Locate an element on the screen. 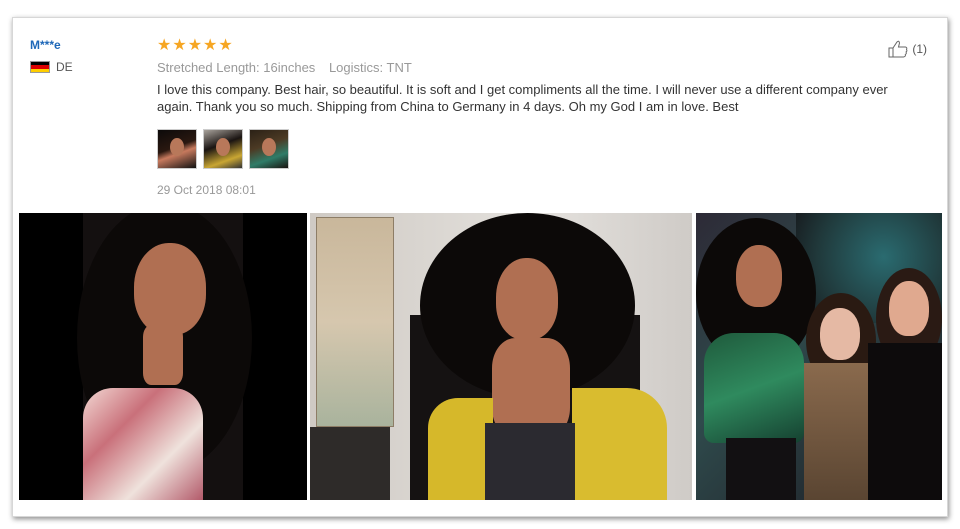 The image size is (960, 529). germany-flag-icon is located at coordinates (40, 67).